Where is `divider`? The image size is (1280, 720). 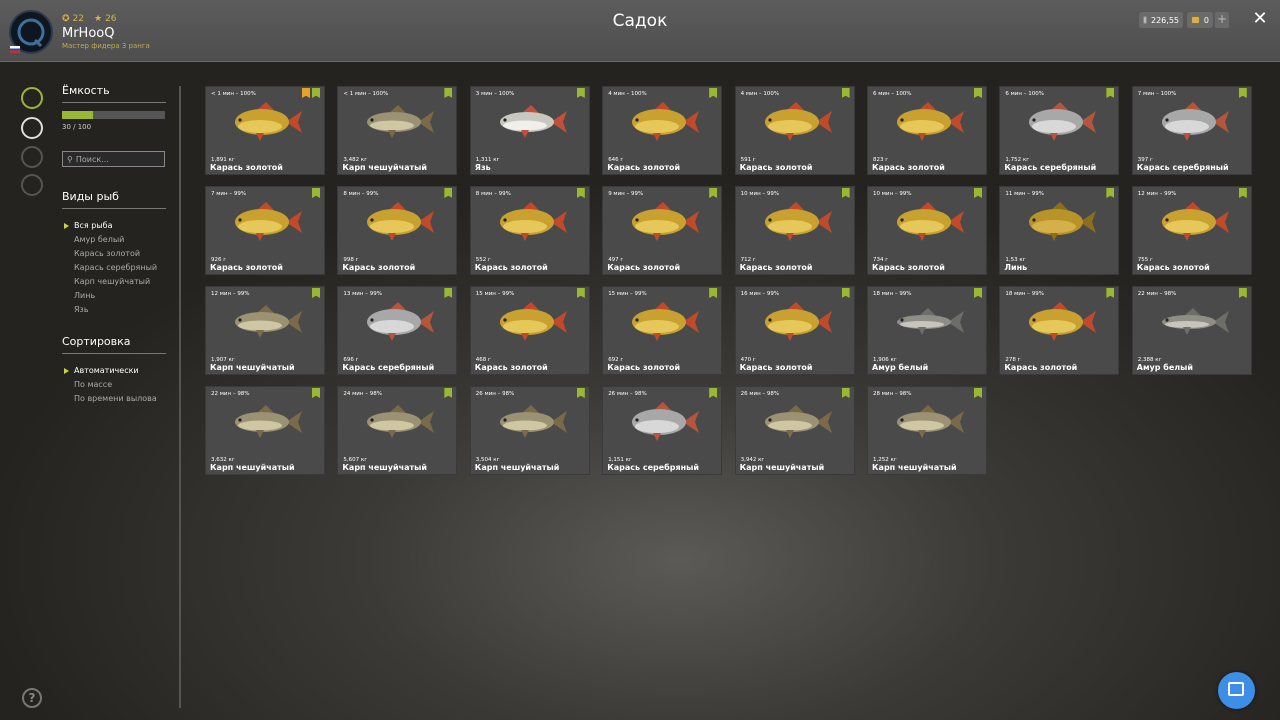 divider is located at coordinates (180, 397).